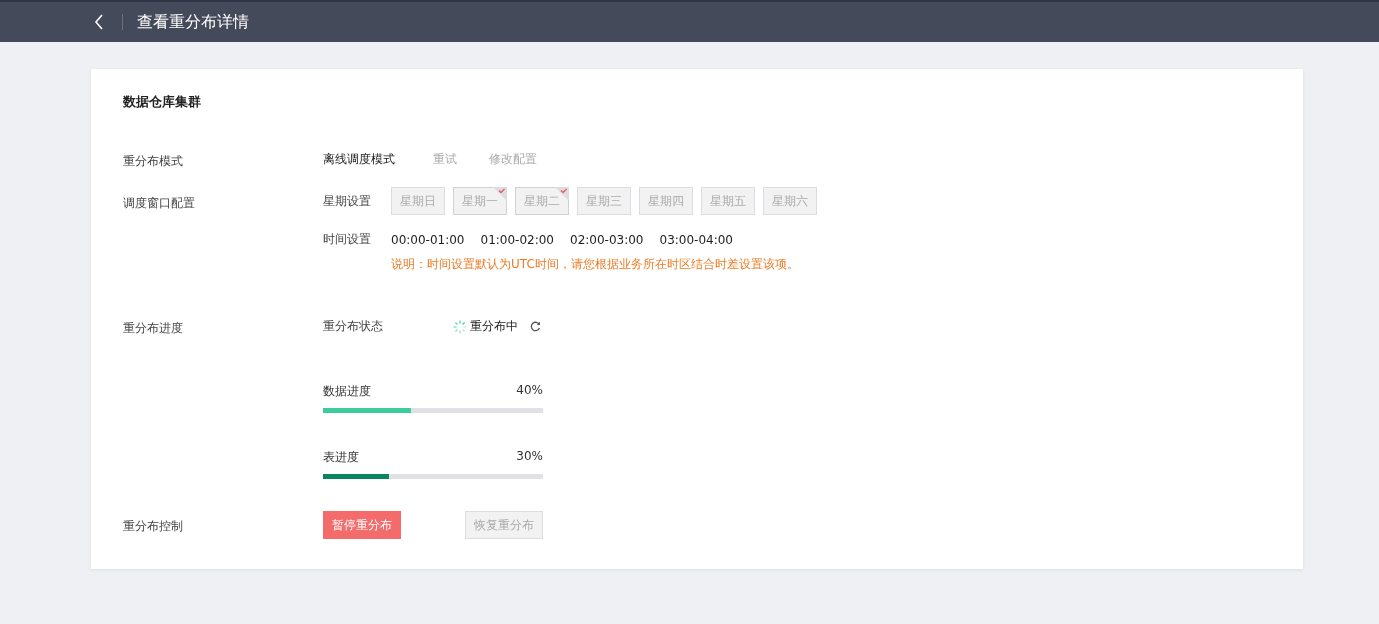  Describe the element at coordinates (99, 22) in the screenshot. I see `back-icon` at that location.